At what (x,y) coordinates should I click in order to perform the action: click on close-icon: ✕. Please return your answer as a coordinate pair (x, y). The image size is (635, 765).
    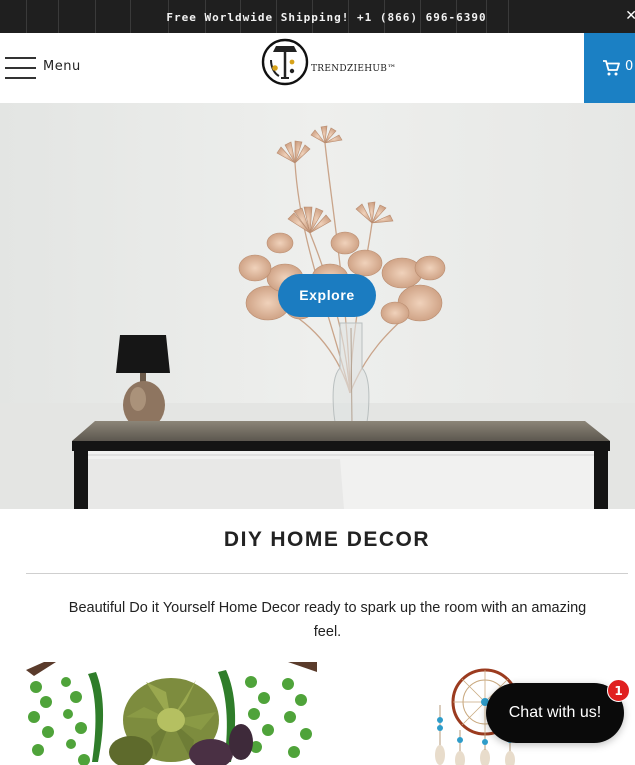
    Looking at the image, I should click on (630, 16).